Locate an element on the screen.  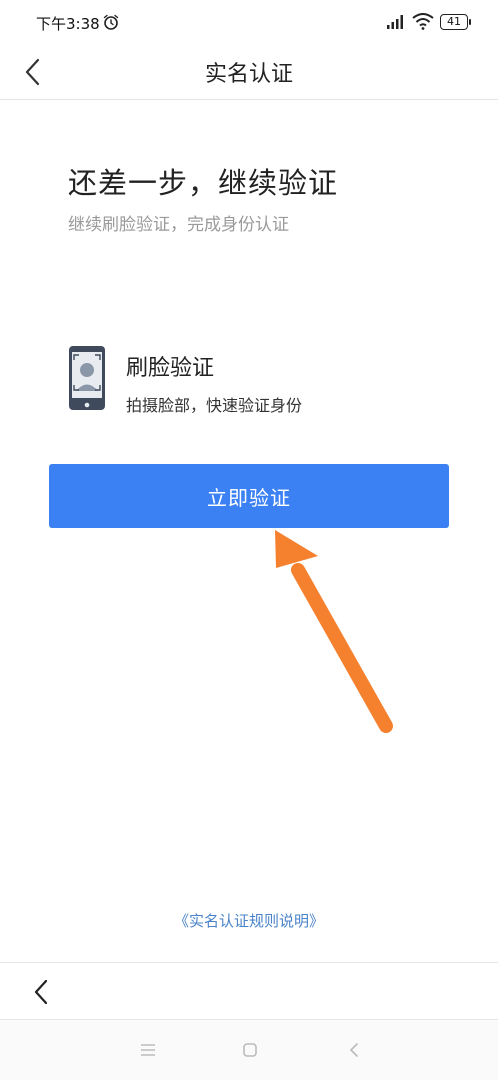
browser-back-button is located at coordinates (41, 992).